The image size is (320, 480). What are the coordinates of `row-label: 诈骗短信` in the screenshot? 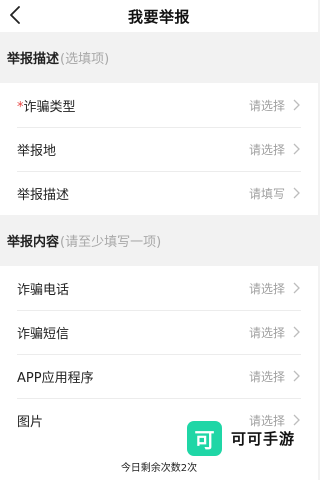 It's located at (43, 334).